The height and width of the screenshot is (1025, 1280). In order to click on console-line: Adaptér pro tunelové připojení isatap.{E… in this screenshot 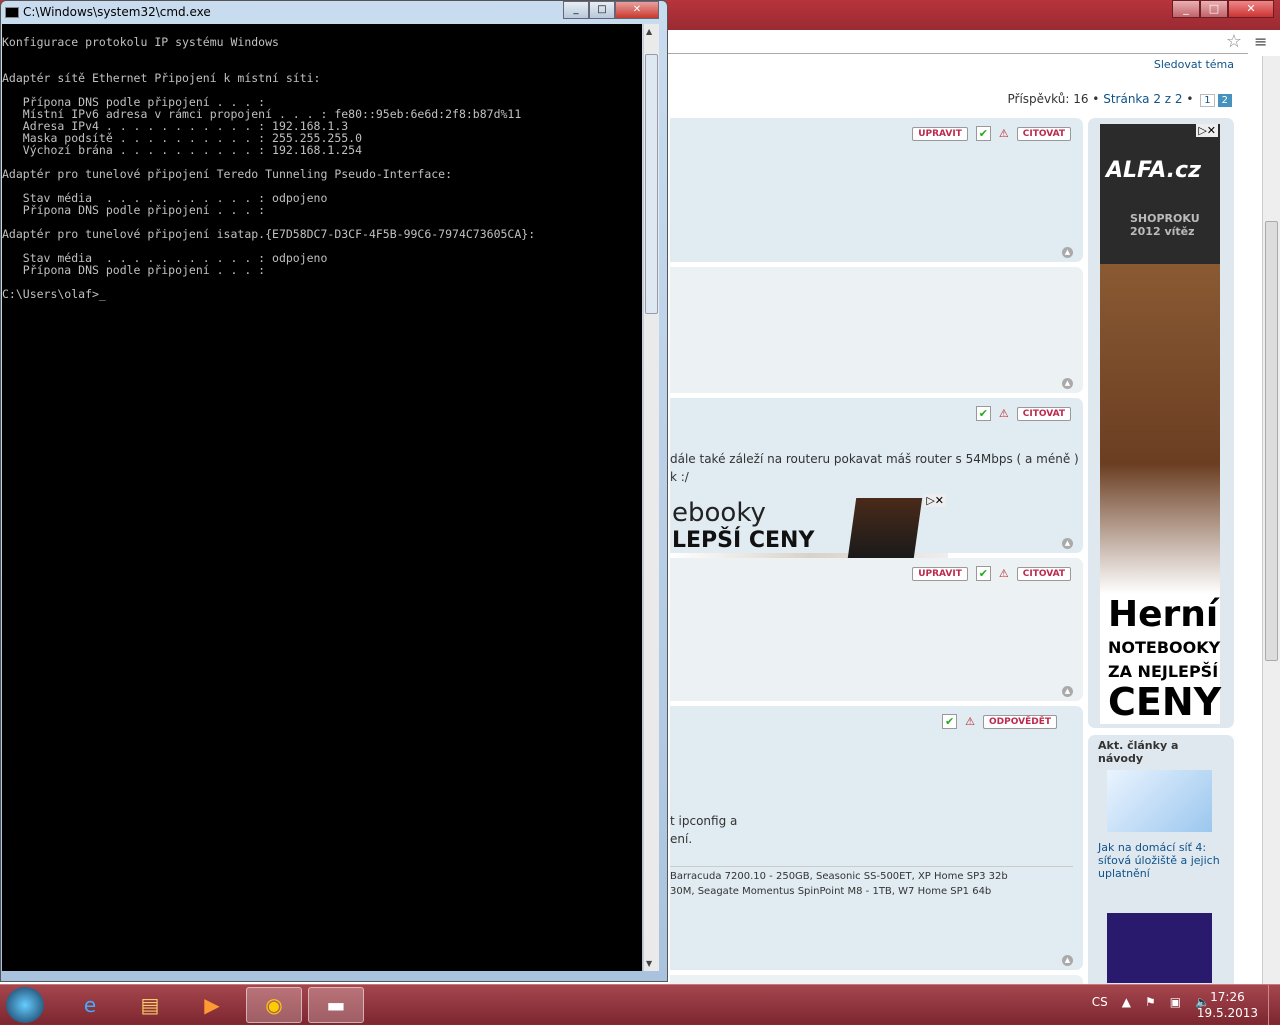, I will do `click(269, 234)`.